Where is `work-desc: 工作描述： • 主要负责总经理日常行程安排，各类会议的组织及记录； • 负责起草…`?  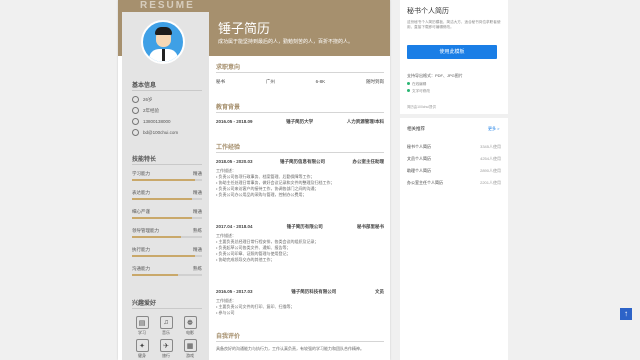
work-desc: 工作描述： • 主要负责总经理日常行程安排，各类会议的组织及记录； • 负责起草… is located at coordinates (267, 247).